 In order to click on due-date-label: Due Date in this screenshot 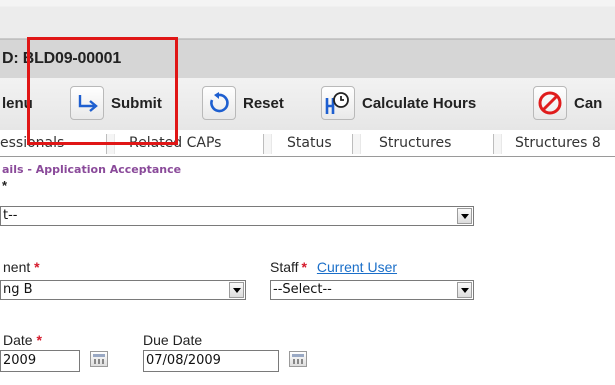, I will do `click(173, 340)`.